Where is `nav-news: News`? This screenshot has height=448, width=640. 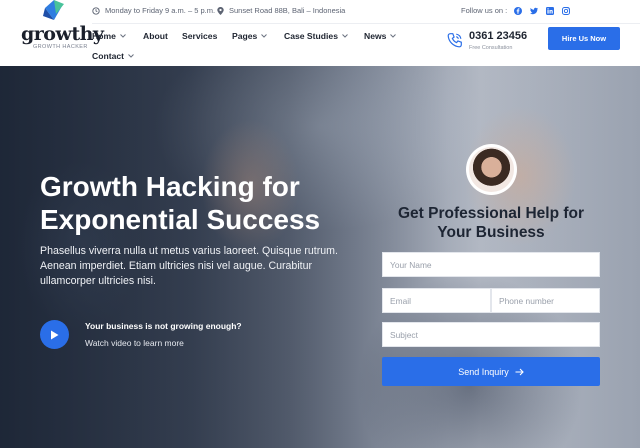 nav-news: News is located at coordinates (380, 36).